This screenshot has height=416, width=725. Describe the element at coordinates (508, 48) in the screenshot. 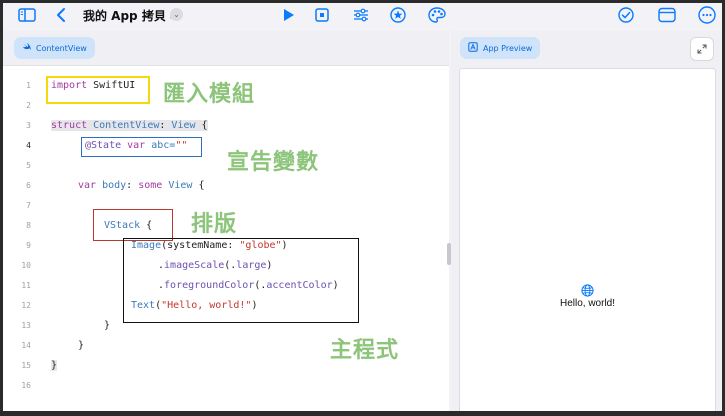

I see `tab-app-preview-label: App Preview` at that location.